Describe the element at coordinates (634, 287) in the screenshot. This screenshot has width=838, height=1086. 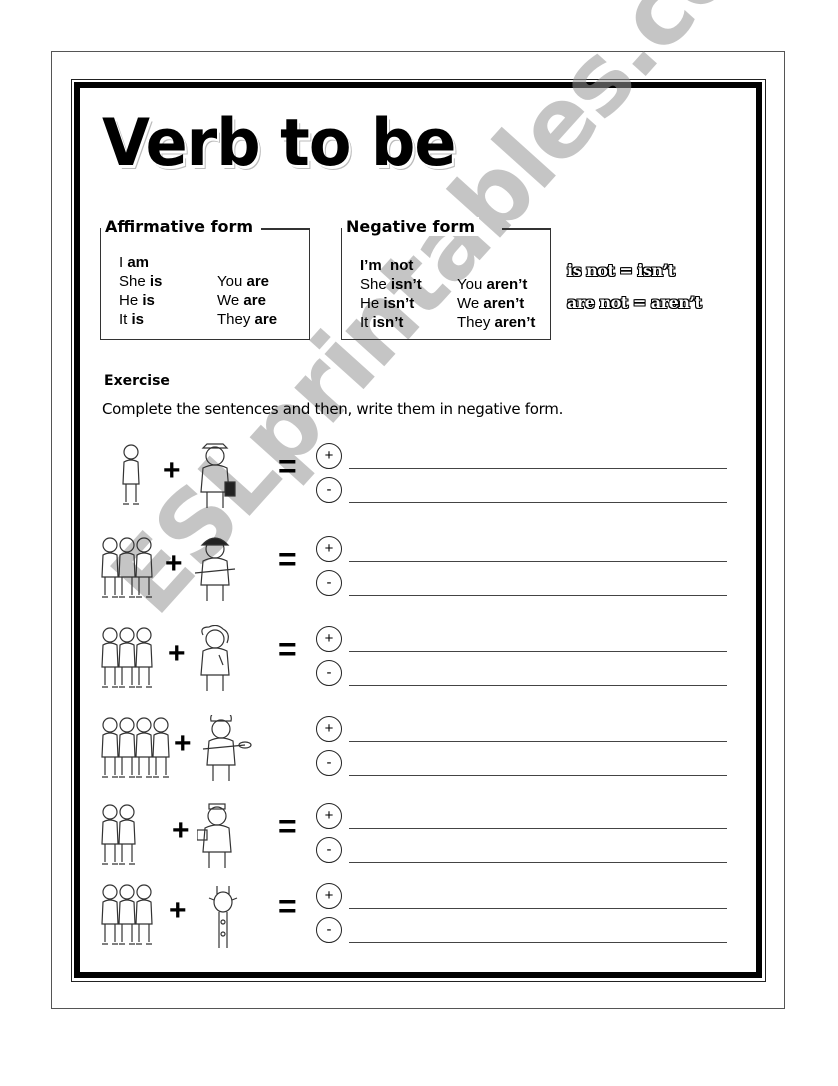
I see `contractions-note: is not = isn’t are not = aren’t` at that location.